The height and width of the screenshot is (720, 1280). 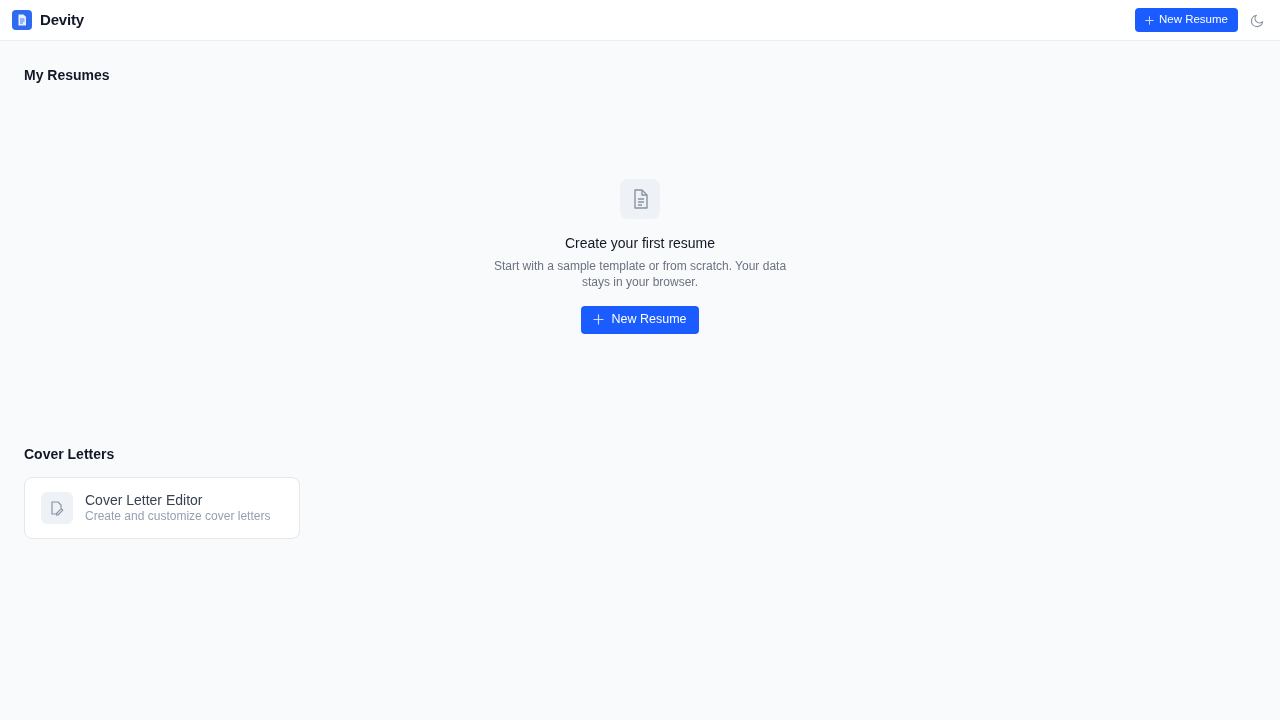 I want to click on moon-icon, so click(x=1257, y=20).